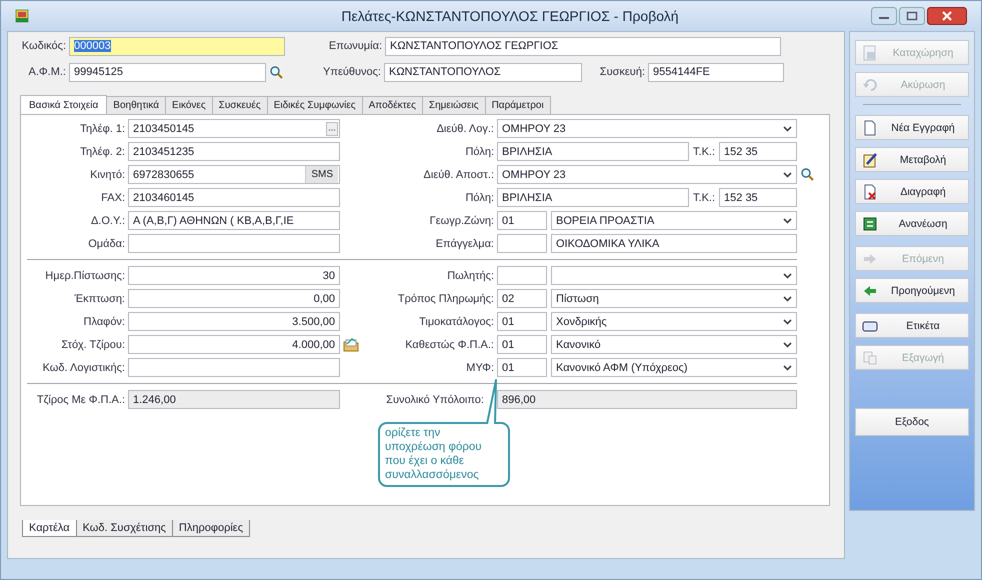 The image size is (982, 580). What do you see at coordinates (674, 220) in the screenshot?
I see `dropdown-field: ΒΟΡΕΙΑ ΠΡΟΑΣΤΙΑ` at bounding box center [674, 220].